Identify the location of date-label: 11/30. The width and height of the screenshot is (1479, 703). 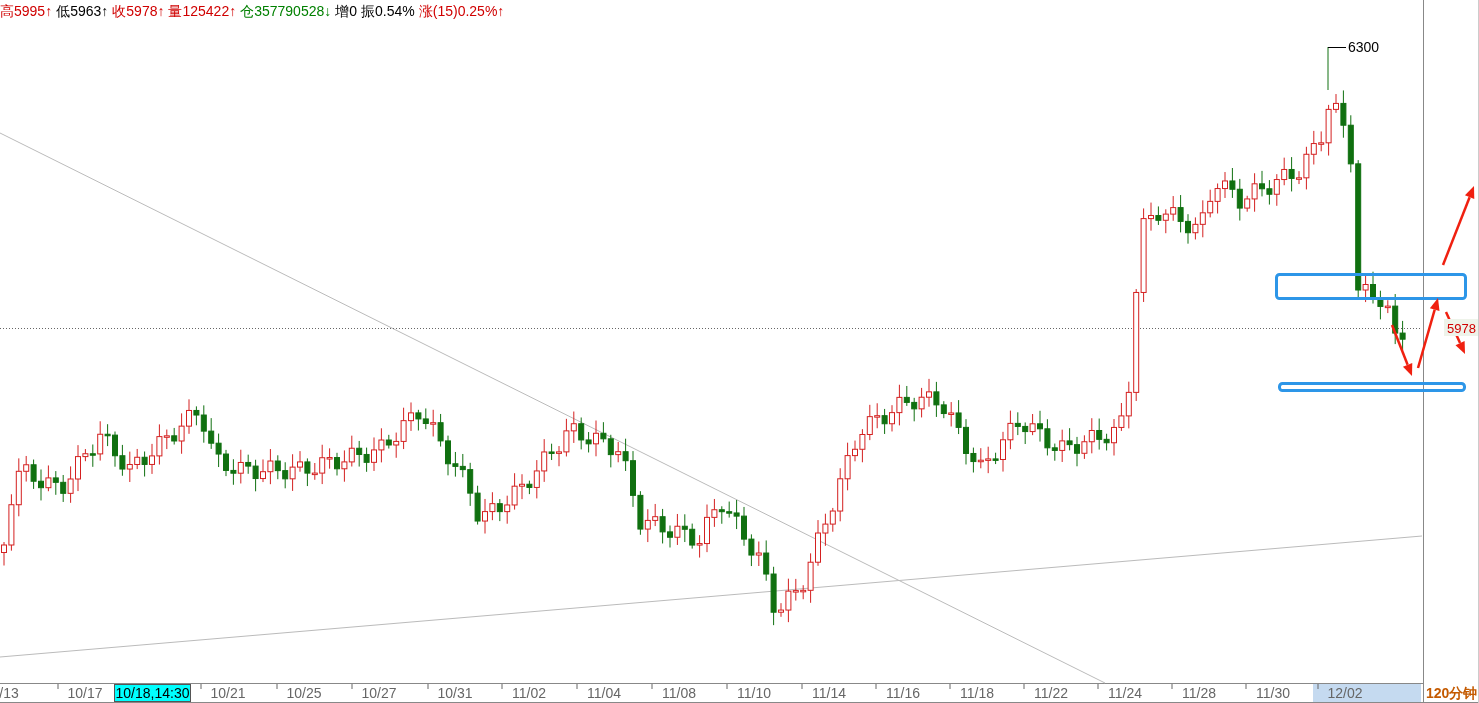
(1273, 693).